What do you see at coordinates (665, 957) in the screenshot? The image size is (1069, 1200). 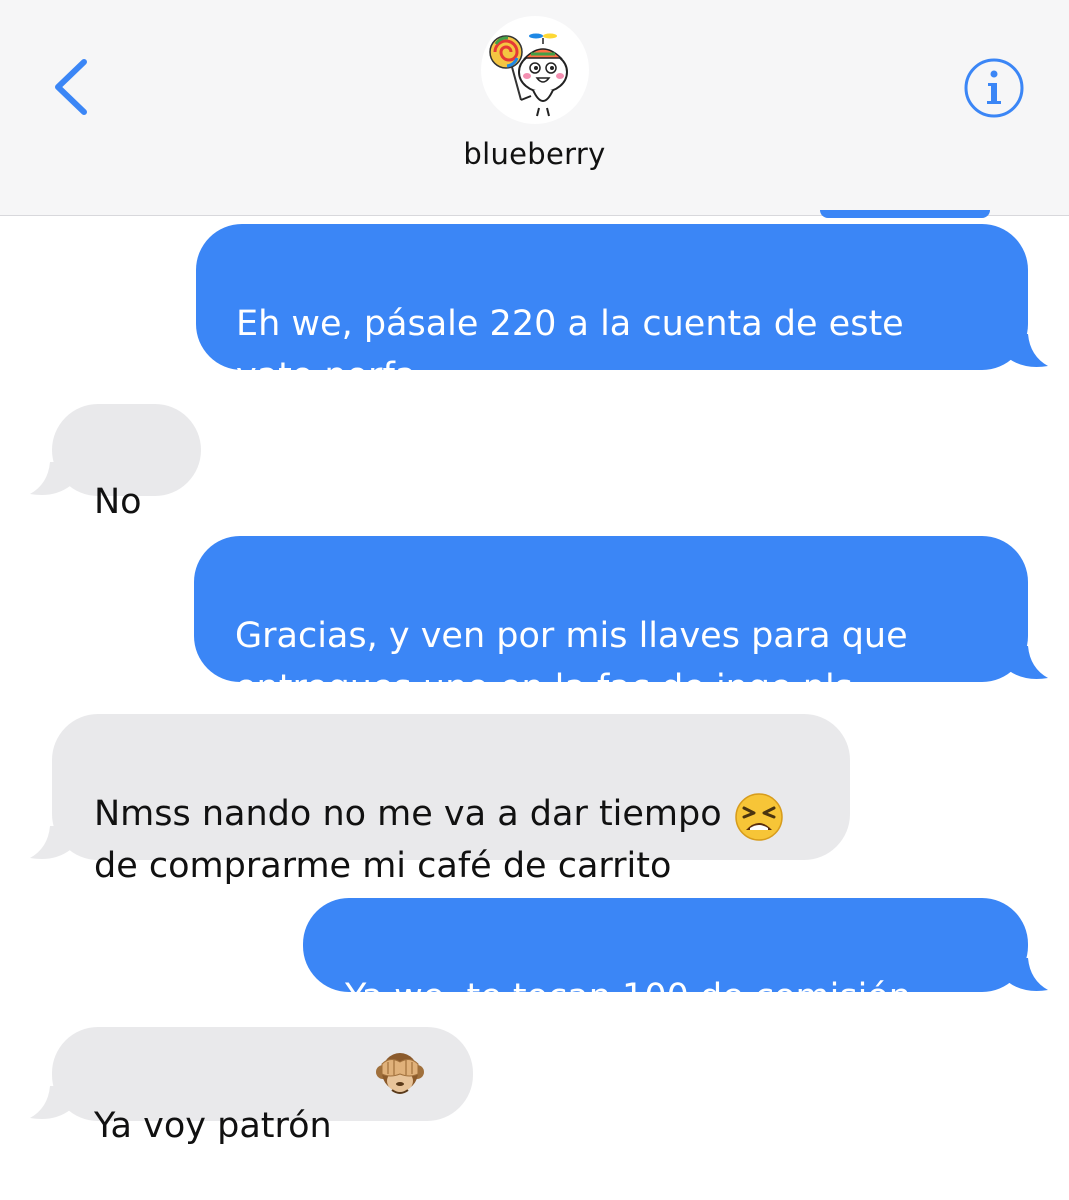 I see `sent-message-bubble: Ya we, te tocan 100 de comisión` at bounding box center [665, 957].